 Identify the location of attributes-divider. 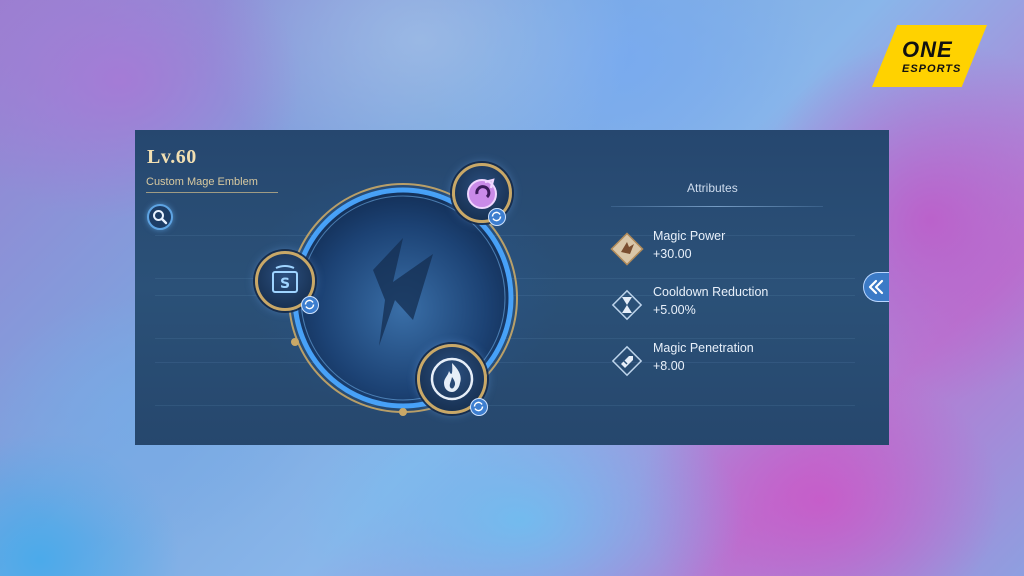
(717, 206).